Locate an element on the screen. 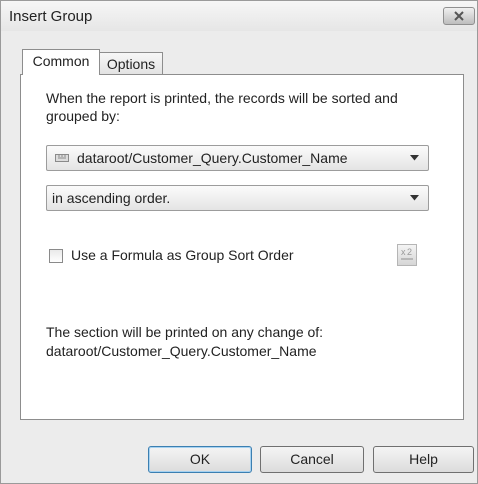 The width and height of the screenshot is (478, 484). close-icon is located at coordinates (459, 16).